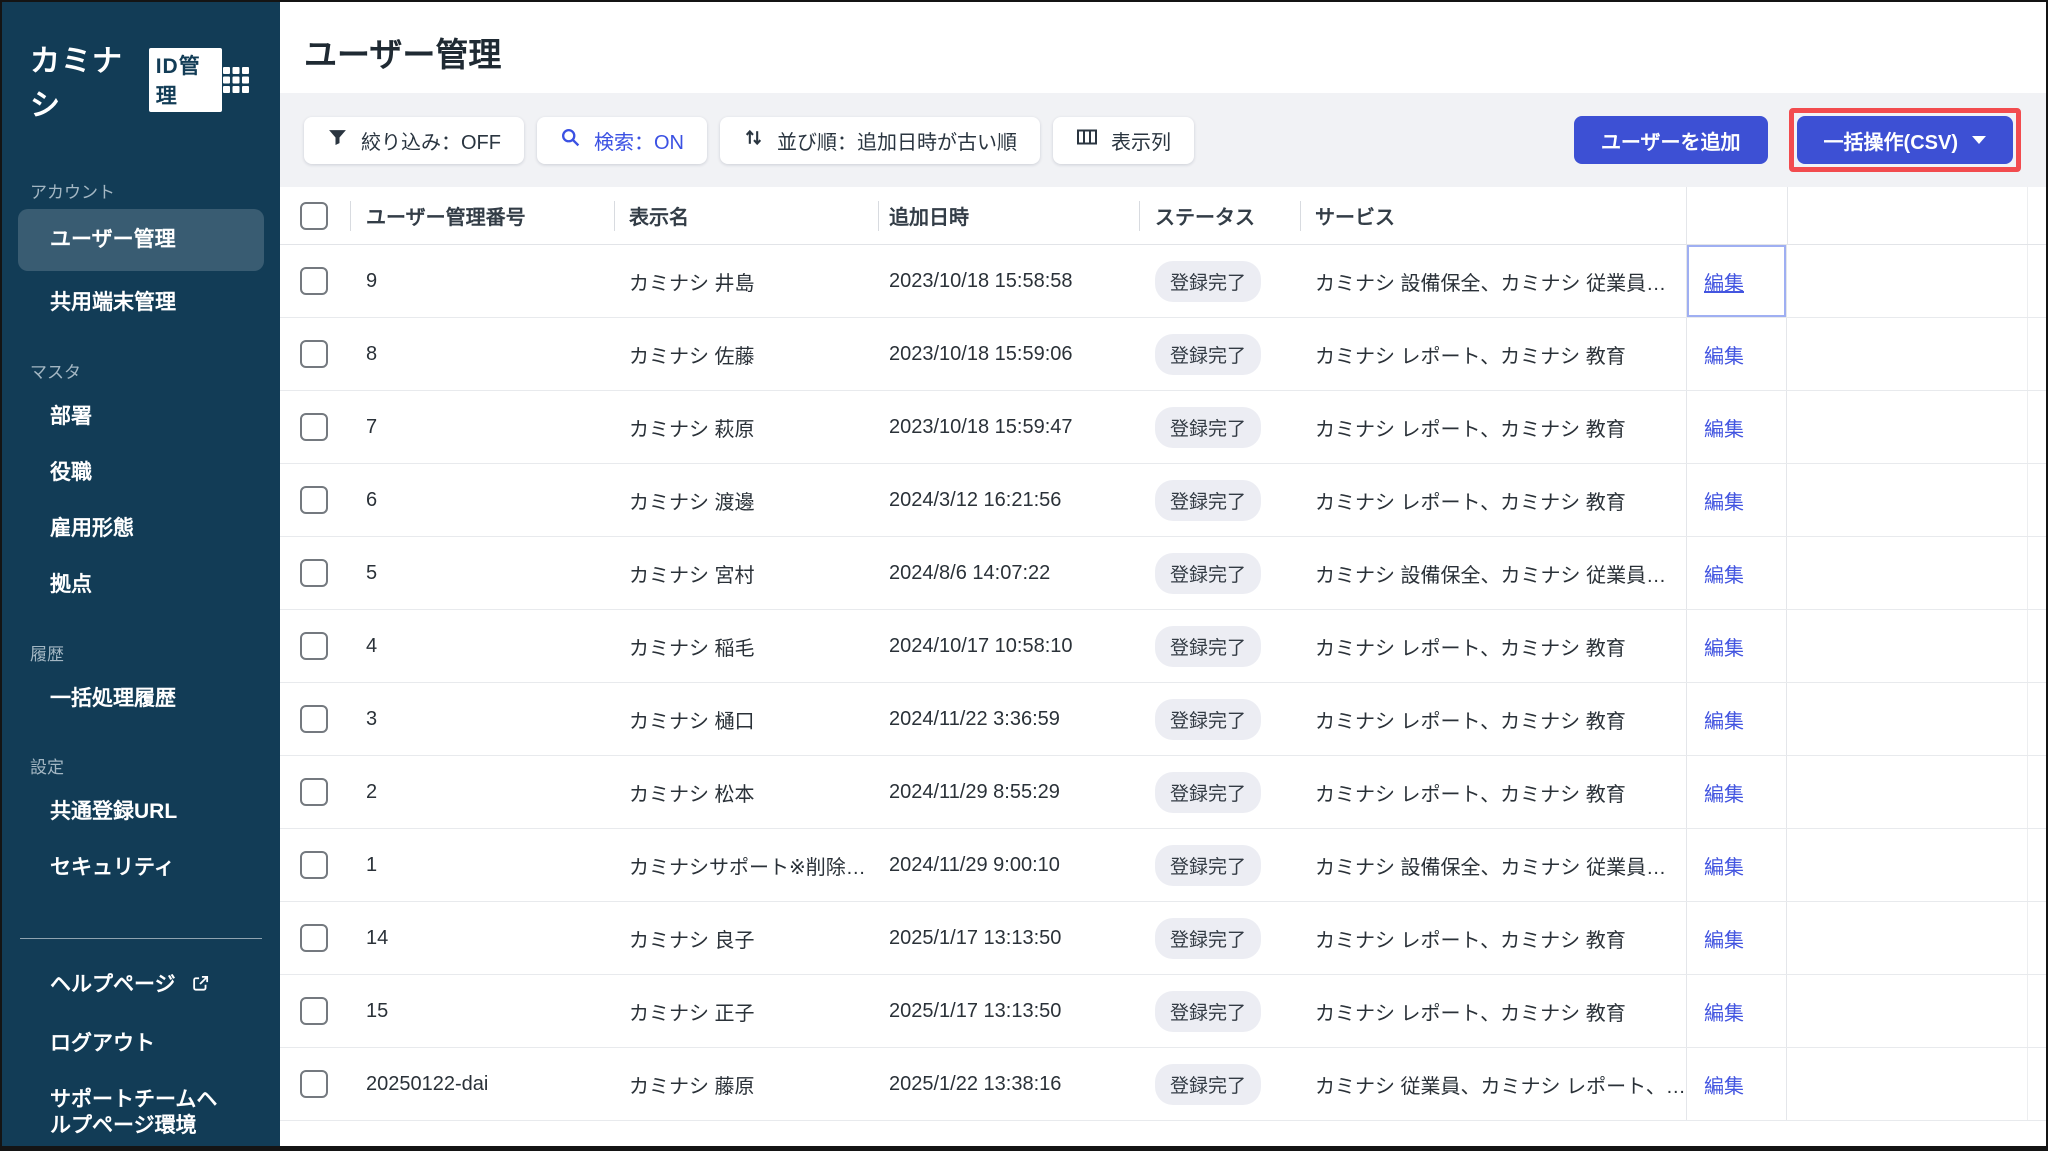 The image size is (2048, 1151). Describe the element at coordinates (482, 215) in the screenshot. I see `column-header-user-id: ユーザー管理番号` at that location.